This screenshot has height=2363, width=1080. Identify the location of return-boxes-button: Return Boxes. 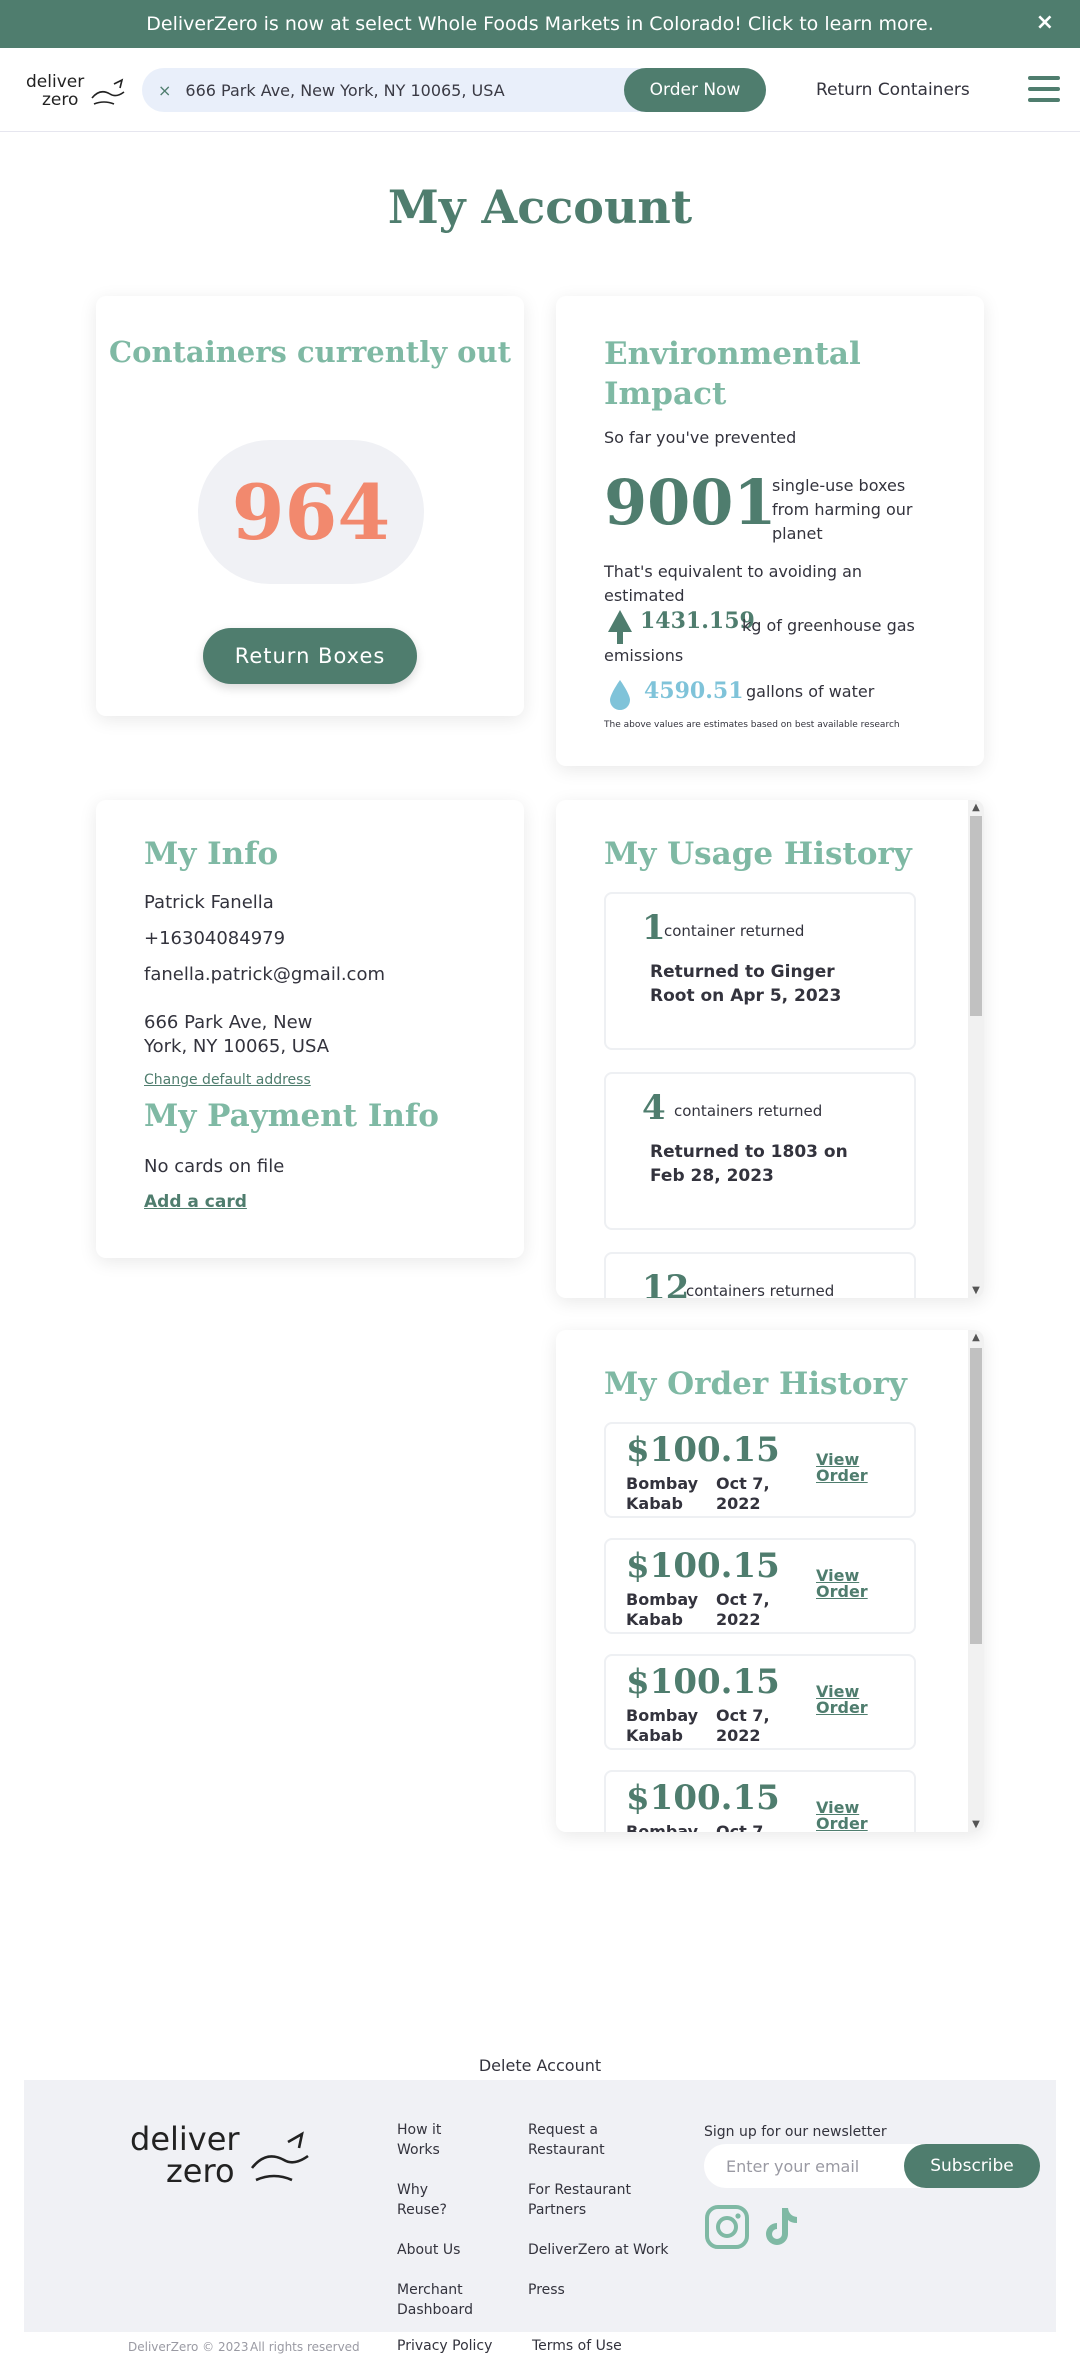
(310, 656).